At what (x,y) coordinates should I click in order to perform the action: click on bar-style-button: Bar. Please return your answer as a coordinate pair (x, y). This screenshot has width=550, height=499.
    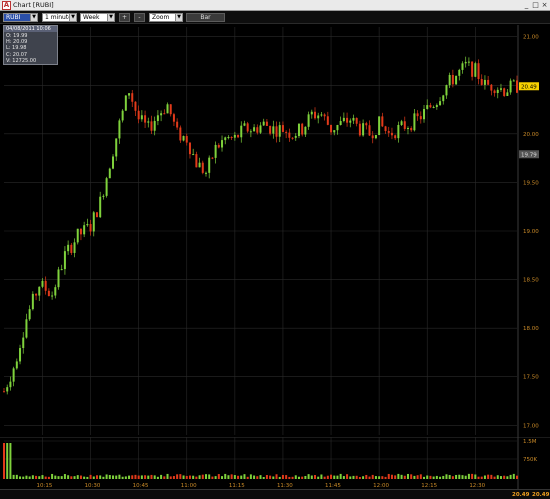
    Looking at the image, I should click on (205, 17).